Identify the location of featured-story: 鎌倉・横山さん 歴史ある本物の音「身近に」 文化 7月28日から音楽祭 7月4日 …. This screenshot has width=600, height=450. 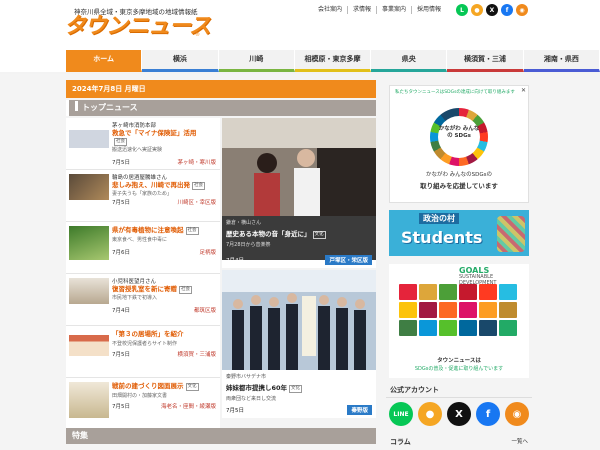
(299, 193).